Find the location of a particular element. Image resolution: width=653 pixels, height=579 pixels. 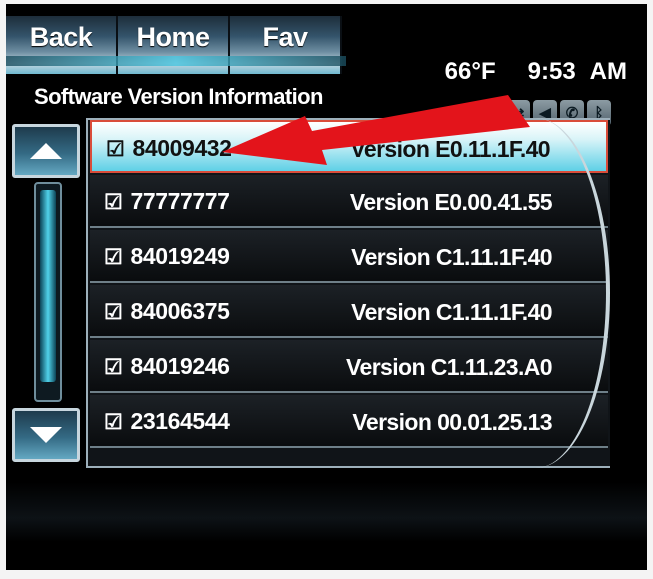

clock-ampm: AM is located at coordinates (608, 71).